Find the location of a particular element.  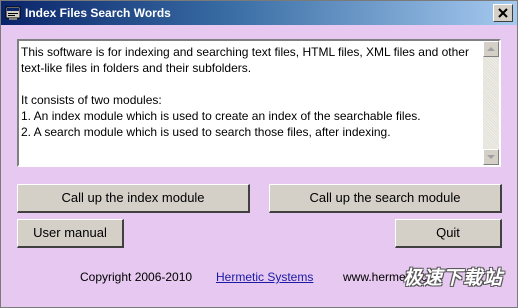

quit-button: Quit is located at coordinates (448, 233).